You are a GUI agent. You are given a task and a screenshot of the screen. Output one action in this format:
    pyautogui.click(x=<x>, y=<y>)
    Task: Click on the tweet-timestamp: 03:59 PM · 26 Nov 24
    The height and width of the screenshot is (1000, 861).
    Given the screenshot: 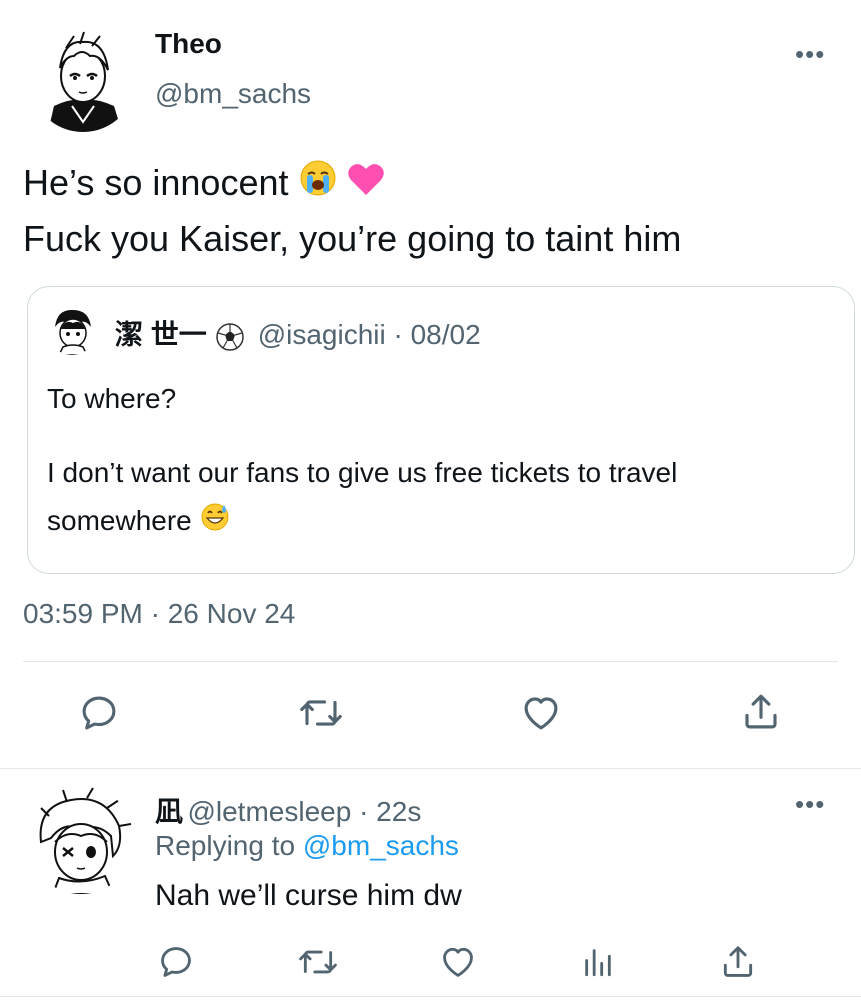 What is the action you would take?
    pyautogui.click(x=159, y=614)
    